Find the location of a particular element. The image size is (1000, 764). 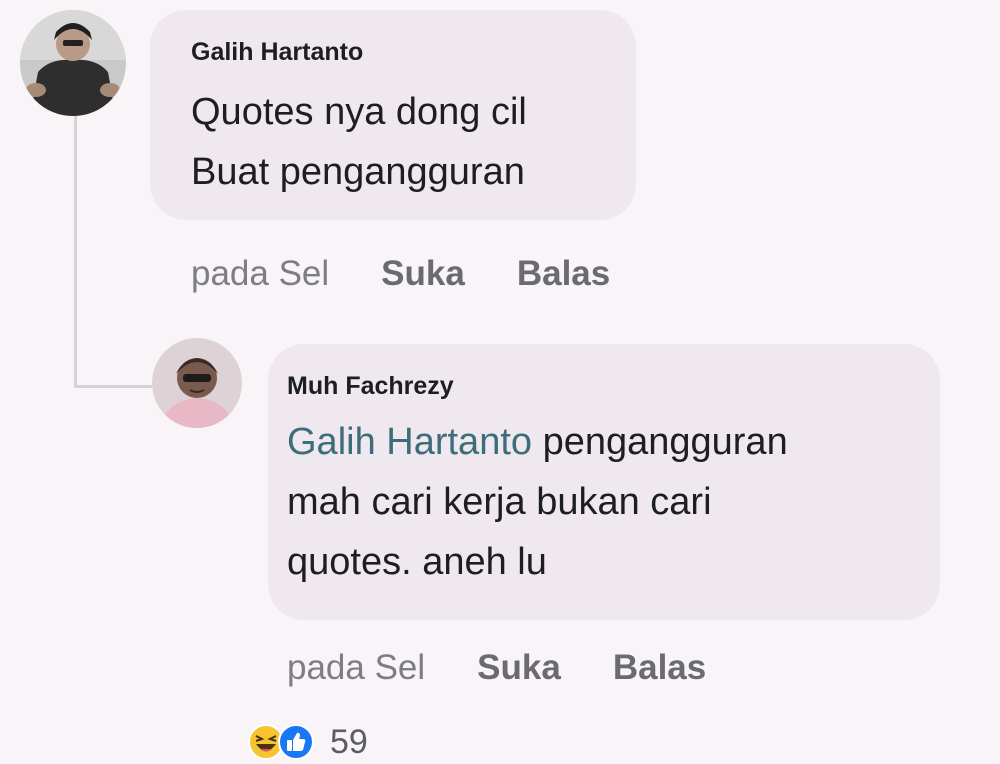

comment-author: Galih Hartanto is located at coordinates (277, 52).